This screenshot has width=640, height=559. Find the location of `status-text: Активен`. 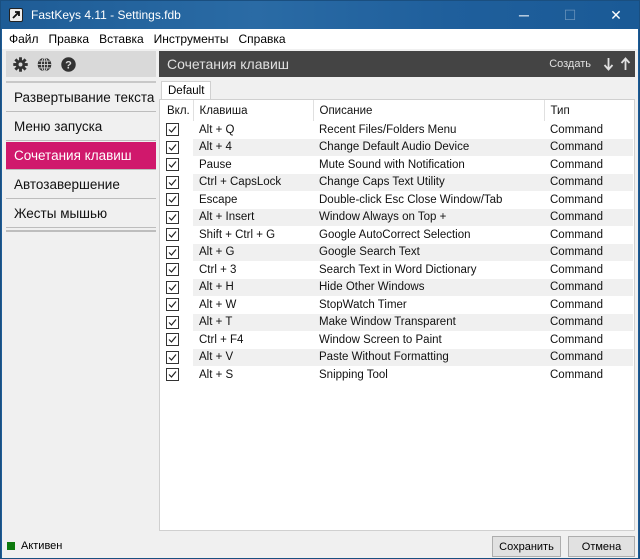

status-text: Активен is located at coordinates (42, 546).